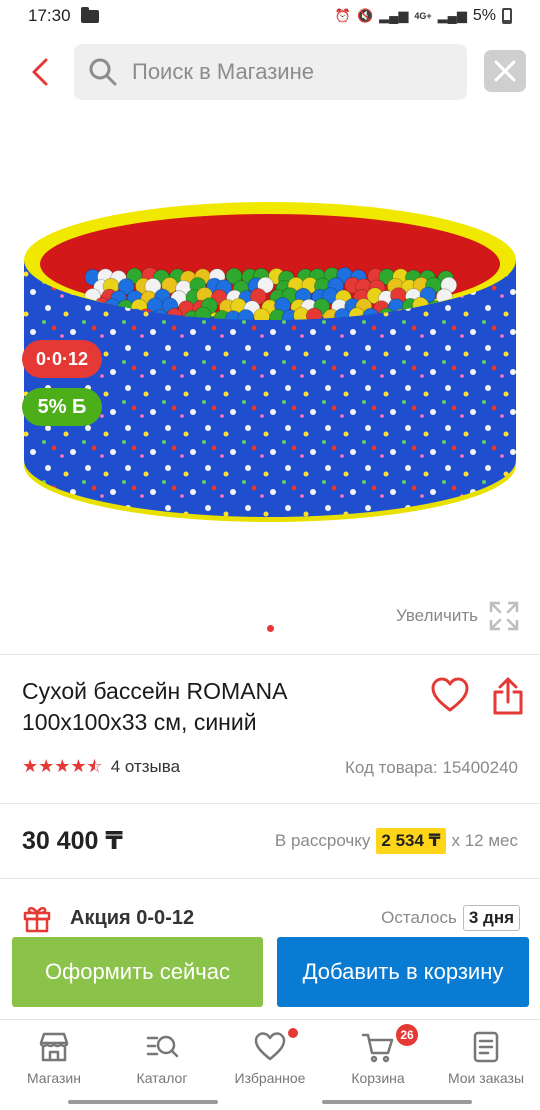 The image size is (540, 1110). I want to click on installment-amount: 2 534 ₸, so click(411, 841).